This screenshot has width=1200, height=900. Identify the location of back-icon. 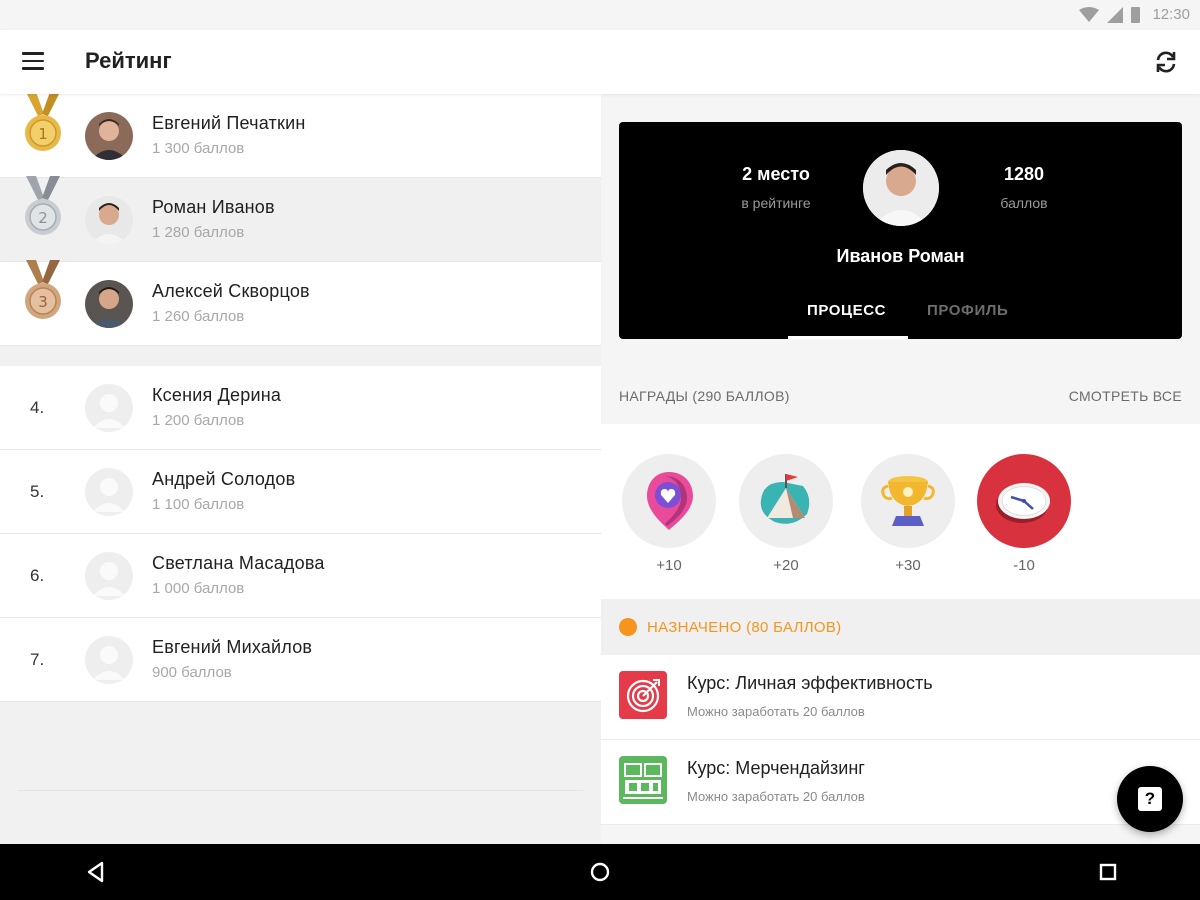
(96, 872).